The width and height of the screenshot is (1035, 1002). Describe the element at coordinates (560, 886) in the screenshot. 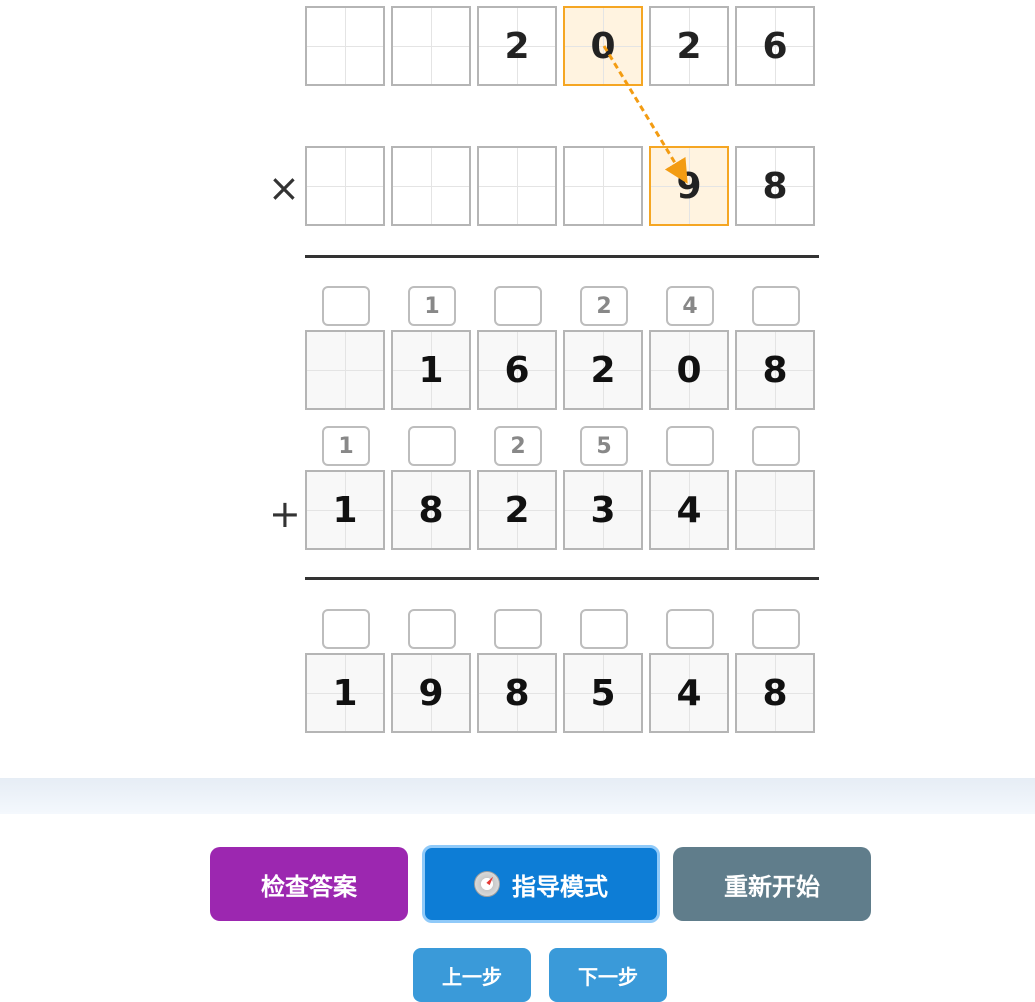

I see `guide-mode-label: 指导模式` at that location.